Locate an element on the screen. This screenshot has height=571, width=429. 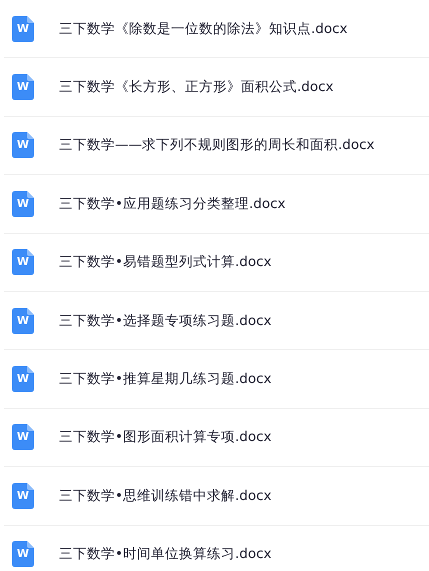
file-row: W 三下数学•思维训练错中求解.docx is located at coordinates (216, 496).